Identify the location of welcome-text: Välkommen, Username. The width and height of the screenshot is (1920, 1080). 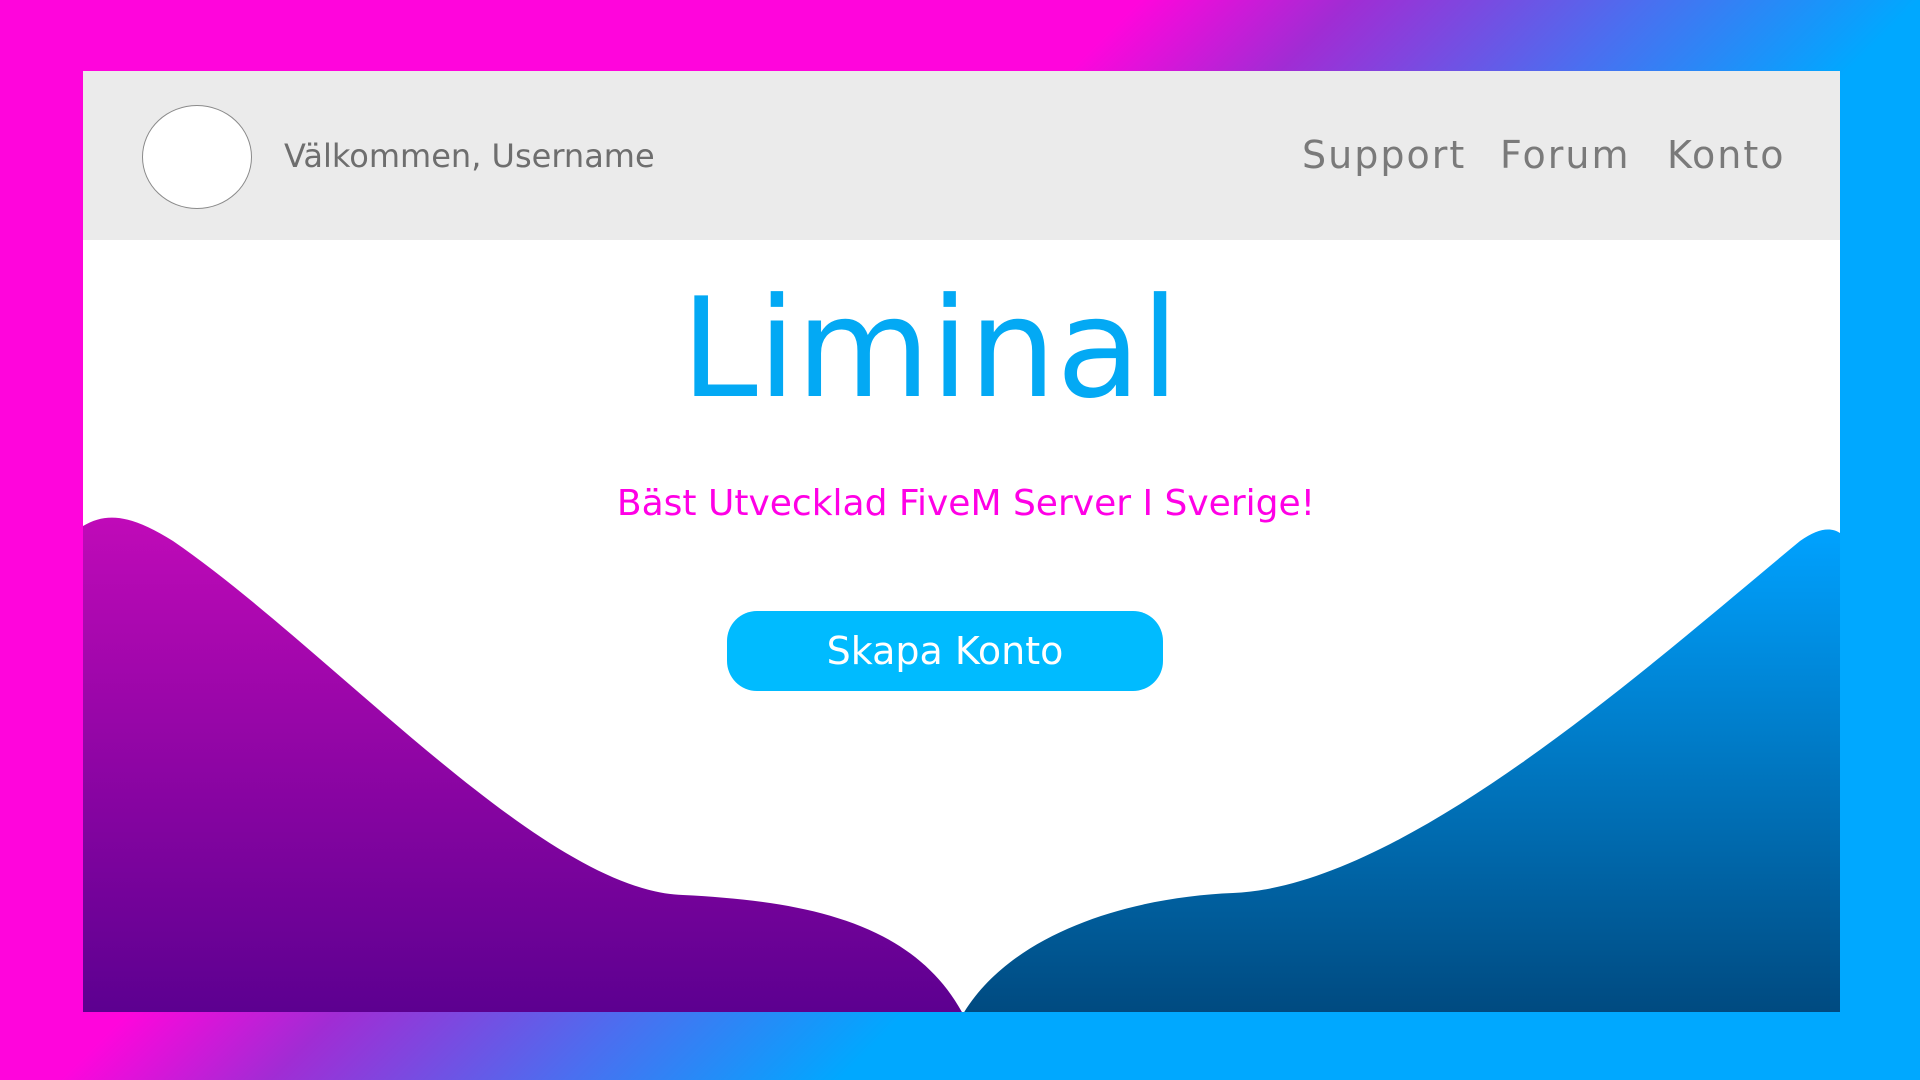
(469, 156).